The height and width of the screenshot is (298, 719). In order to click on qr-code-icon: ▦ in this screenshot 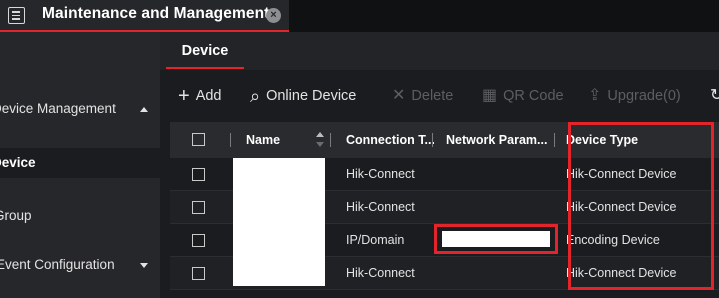, I will do `click(490, 95)`.